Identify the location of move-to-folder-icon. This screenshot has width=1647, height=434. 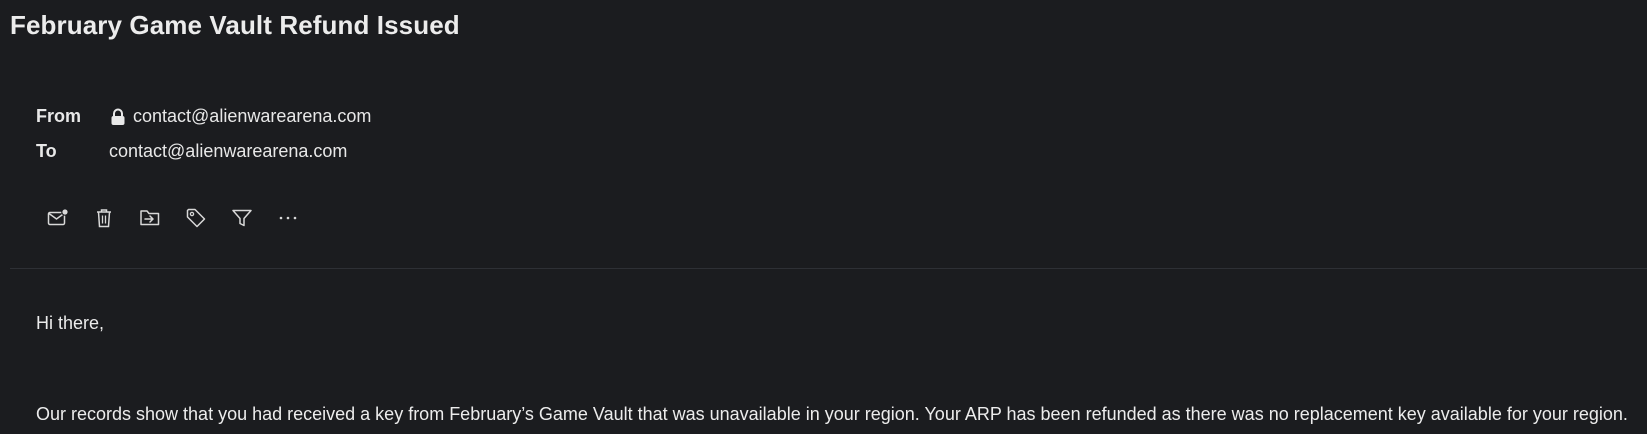
(150, 218).